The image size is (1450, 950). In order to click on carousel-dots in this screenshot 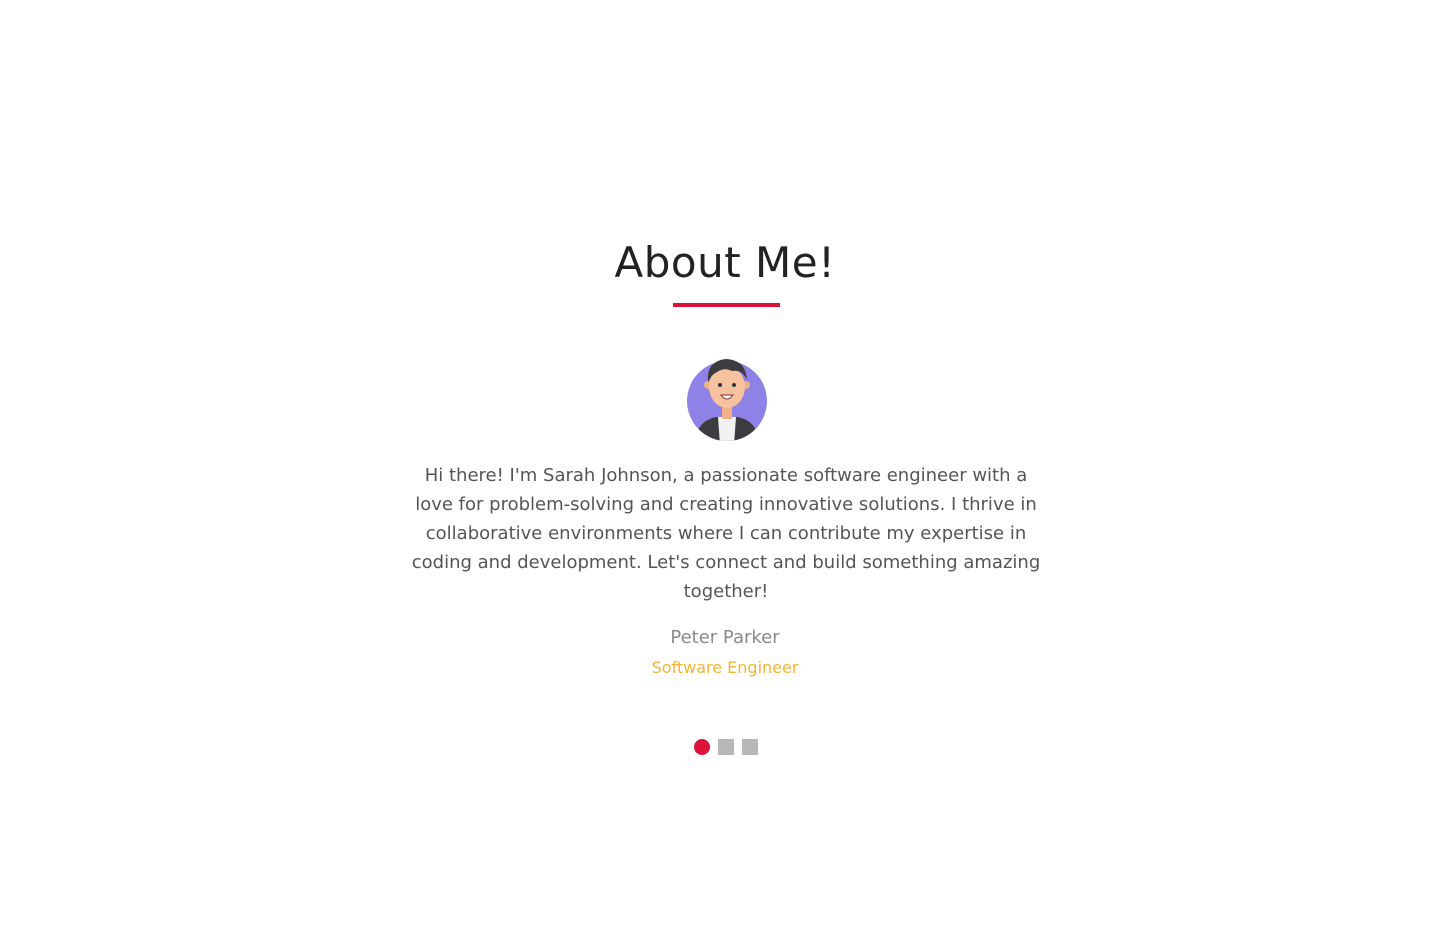, I will do `click(726, 746)`.